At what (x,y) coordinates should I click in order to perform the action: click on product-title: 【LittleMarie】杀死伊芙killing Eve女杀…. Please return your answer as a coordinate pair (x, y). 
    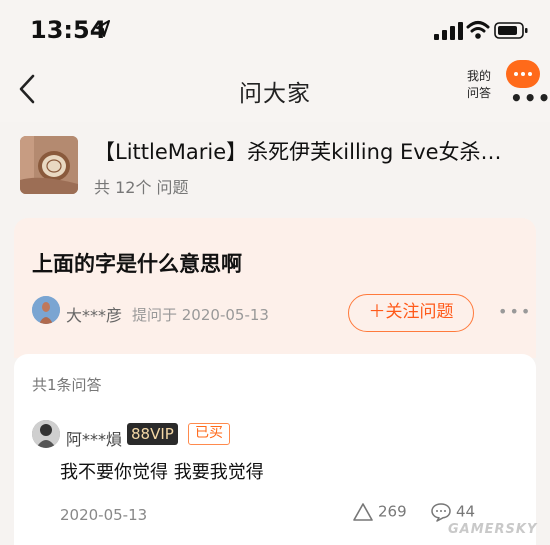
    Looking at the image, I should click on (298, 152).